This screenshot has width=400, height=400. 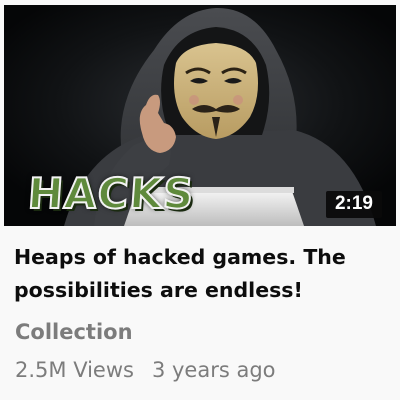 What do you see at coordinates (213, 370) in the screenshot?
I see `upload-age: 3 years ago` at bounding box center [213, 370].